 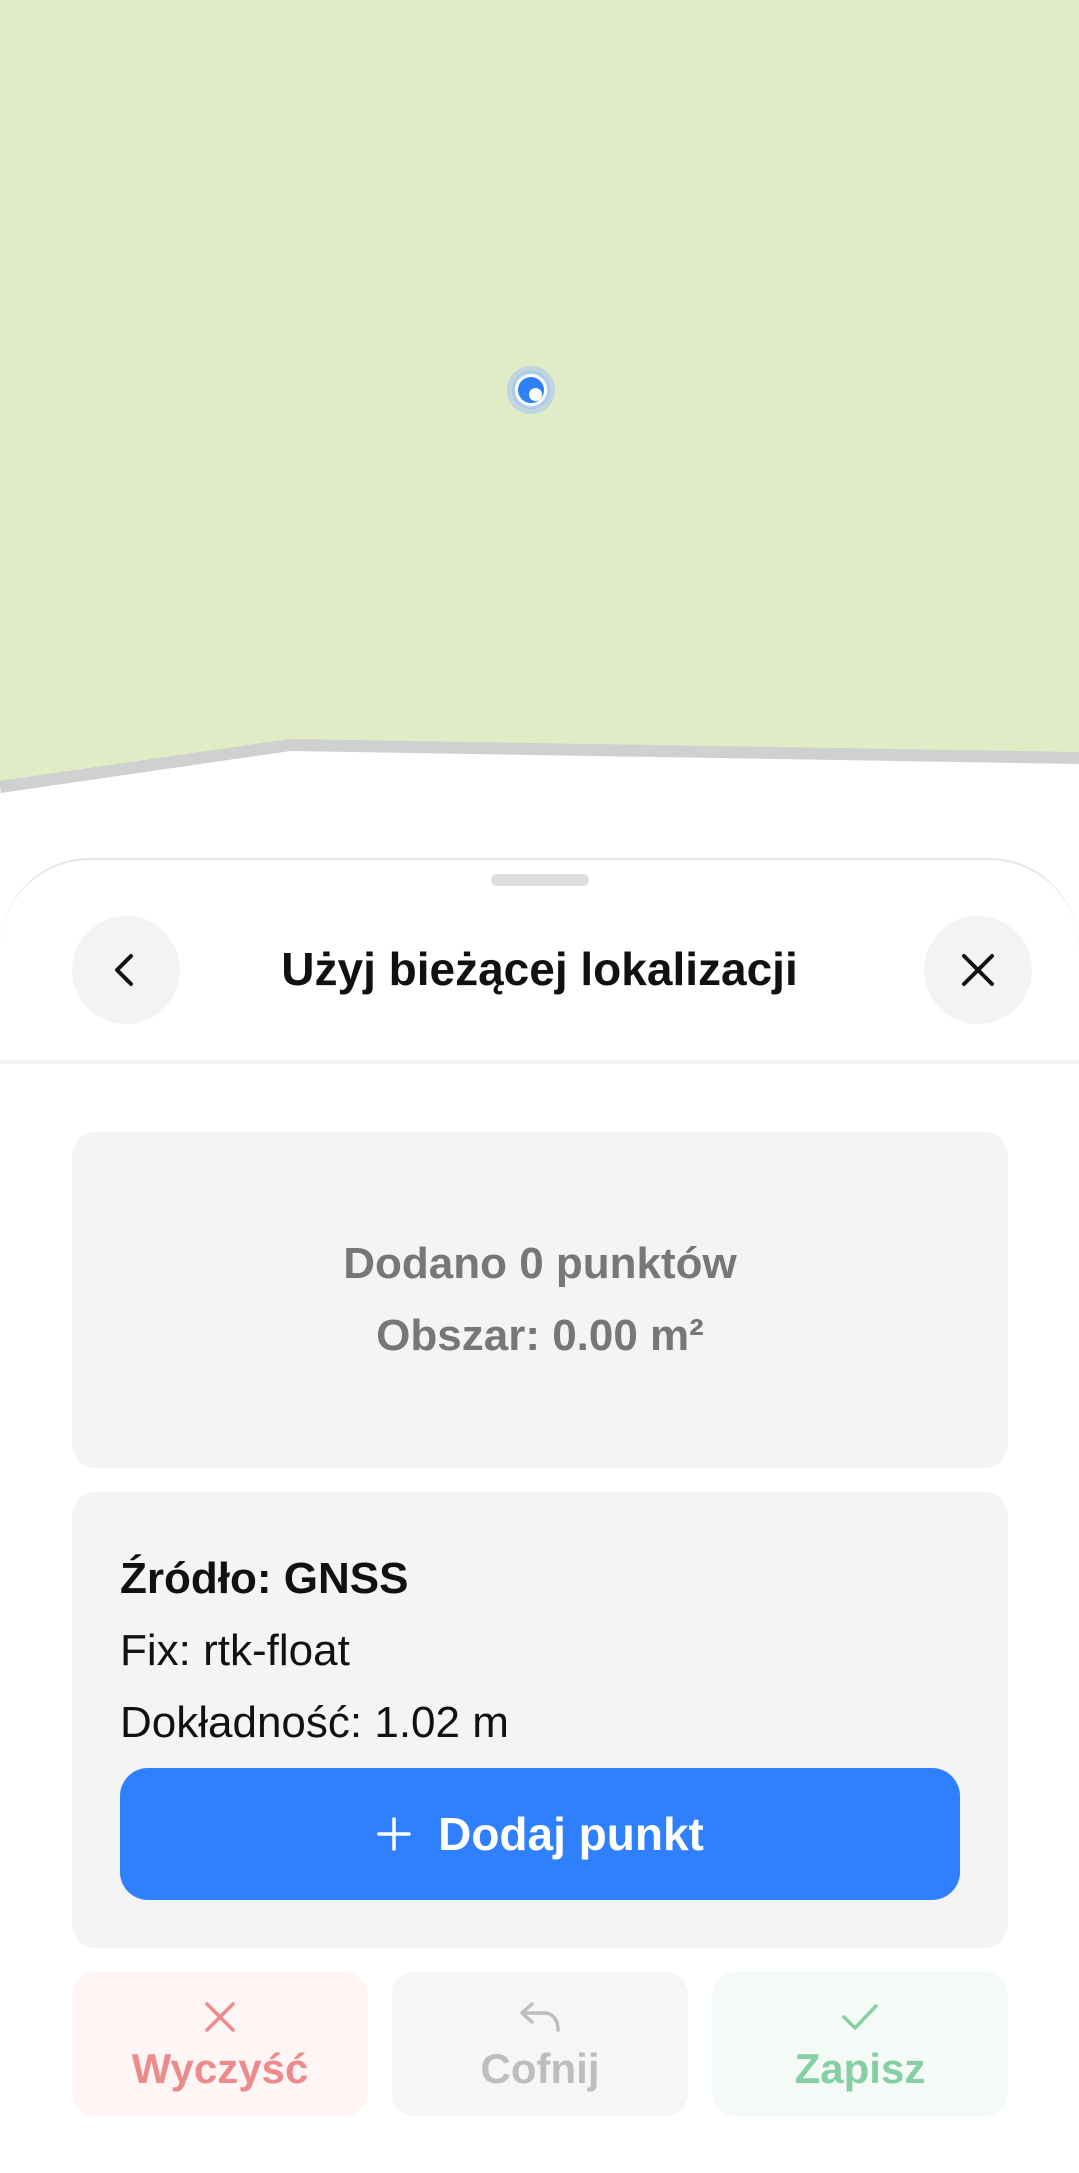 What do you see at coordinates (235, 1650) in the screenshot?
I see `gnss-fix-text: Fix: rtk-float` at bounding box center [235, 1650].